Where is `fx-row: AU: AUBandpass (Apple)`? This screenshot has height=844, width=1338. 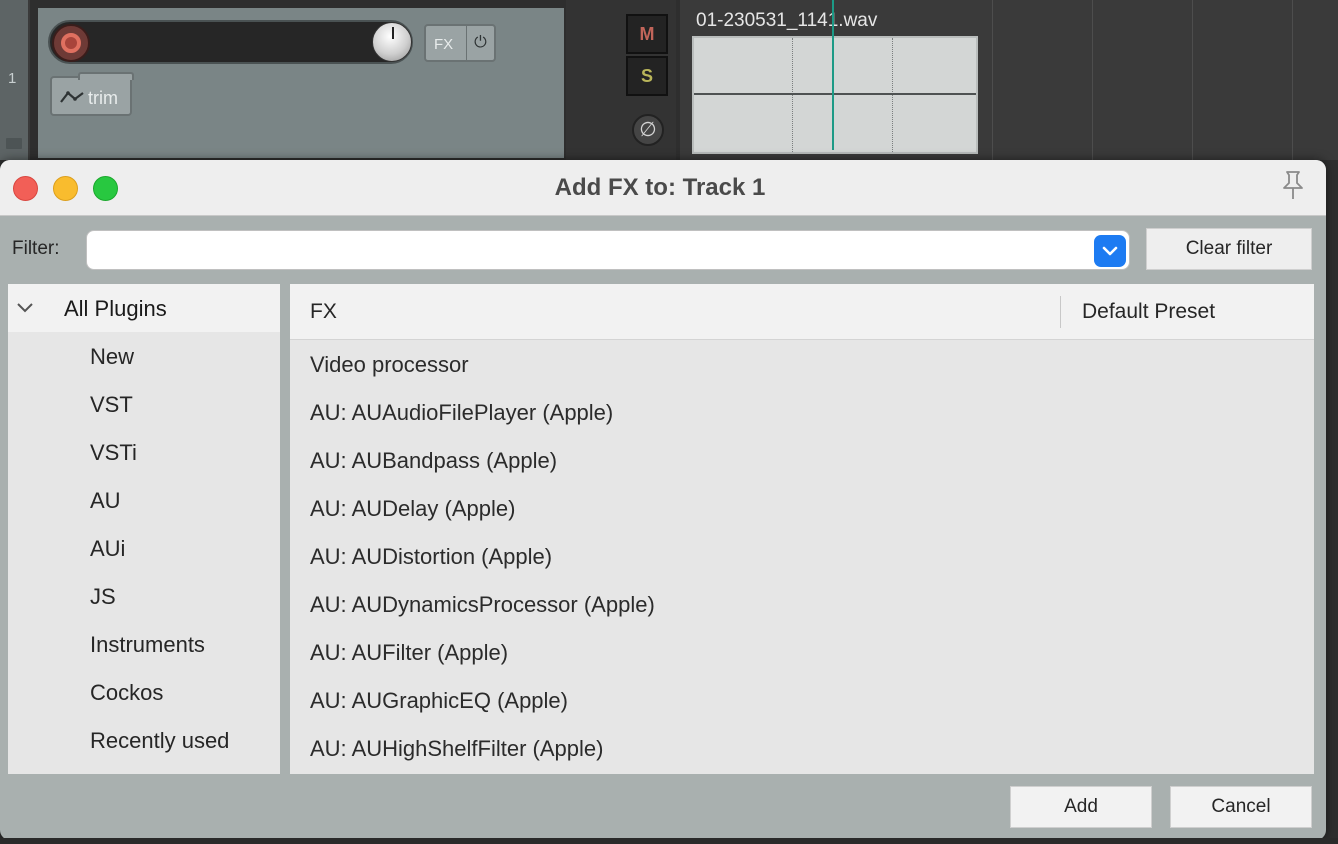 fx-row: AU: AUBandpass (Apple) is located at coordinates (433, 461).